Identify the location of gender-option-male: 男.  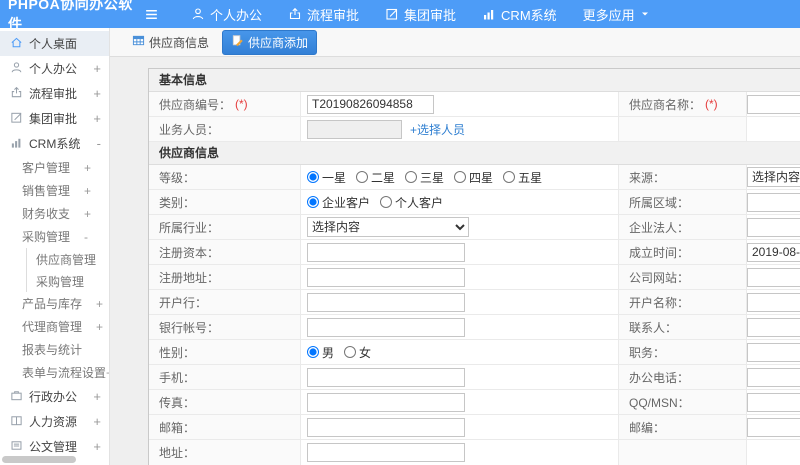
(320, 352).